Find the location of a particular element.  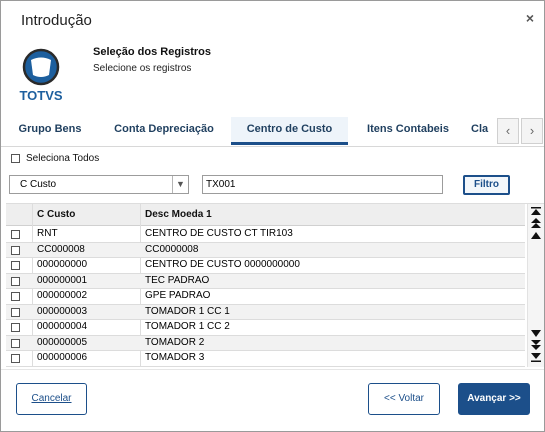

select-all-label: Seleciona Todos is located at coordinates (63, 158).